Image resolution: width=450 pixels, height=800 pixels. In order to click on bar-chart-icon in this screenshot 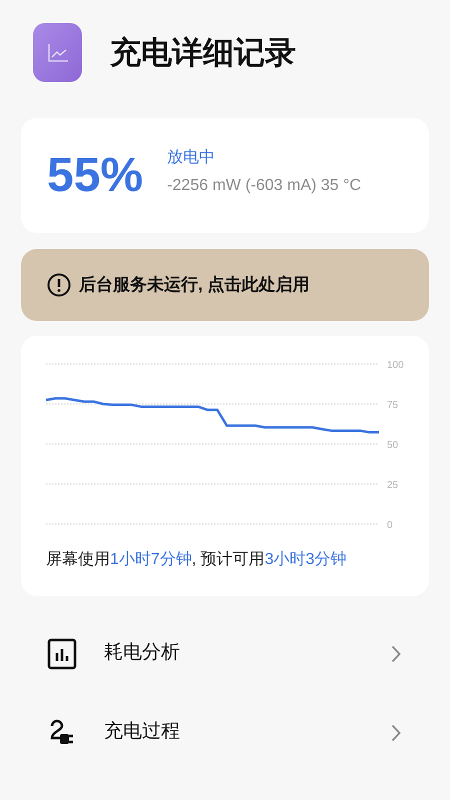, I will do `click(62, 654)`.